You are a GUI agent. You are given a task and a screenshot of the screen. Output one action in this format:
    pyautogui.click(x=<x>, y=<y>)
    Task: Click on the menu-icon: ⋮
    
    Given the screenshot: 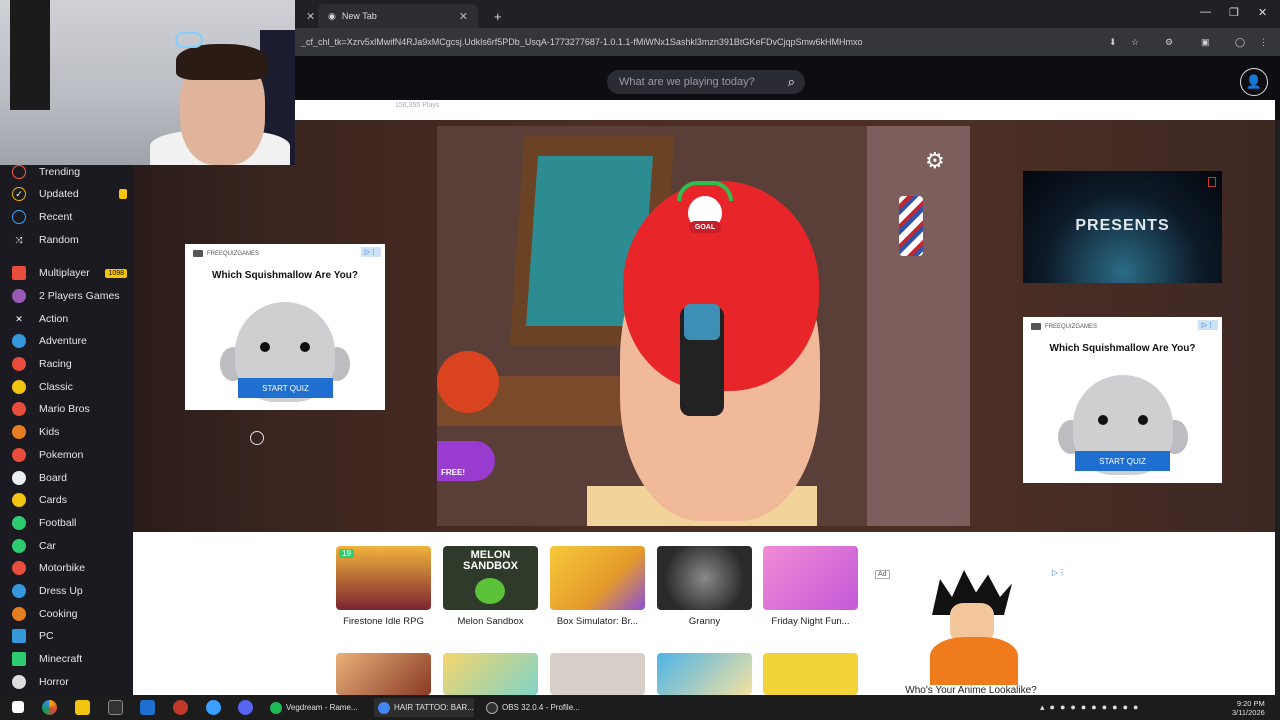 What is the action you would take?
    pyautogui.click(x=1263, y=42)
    